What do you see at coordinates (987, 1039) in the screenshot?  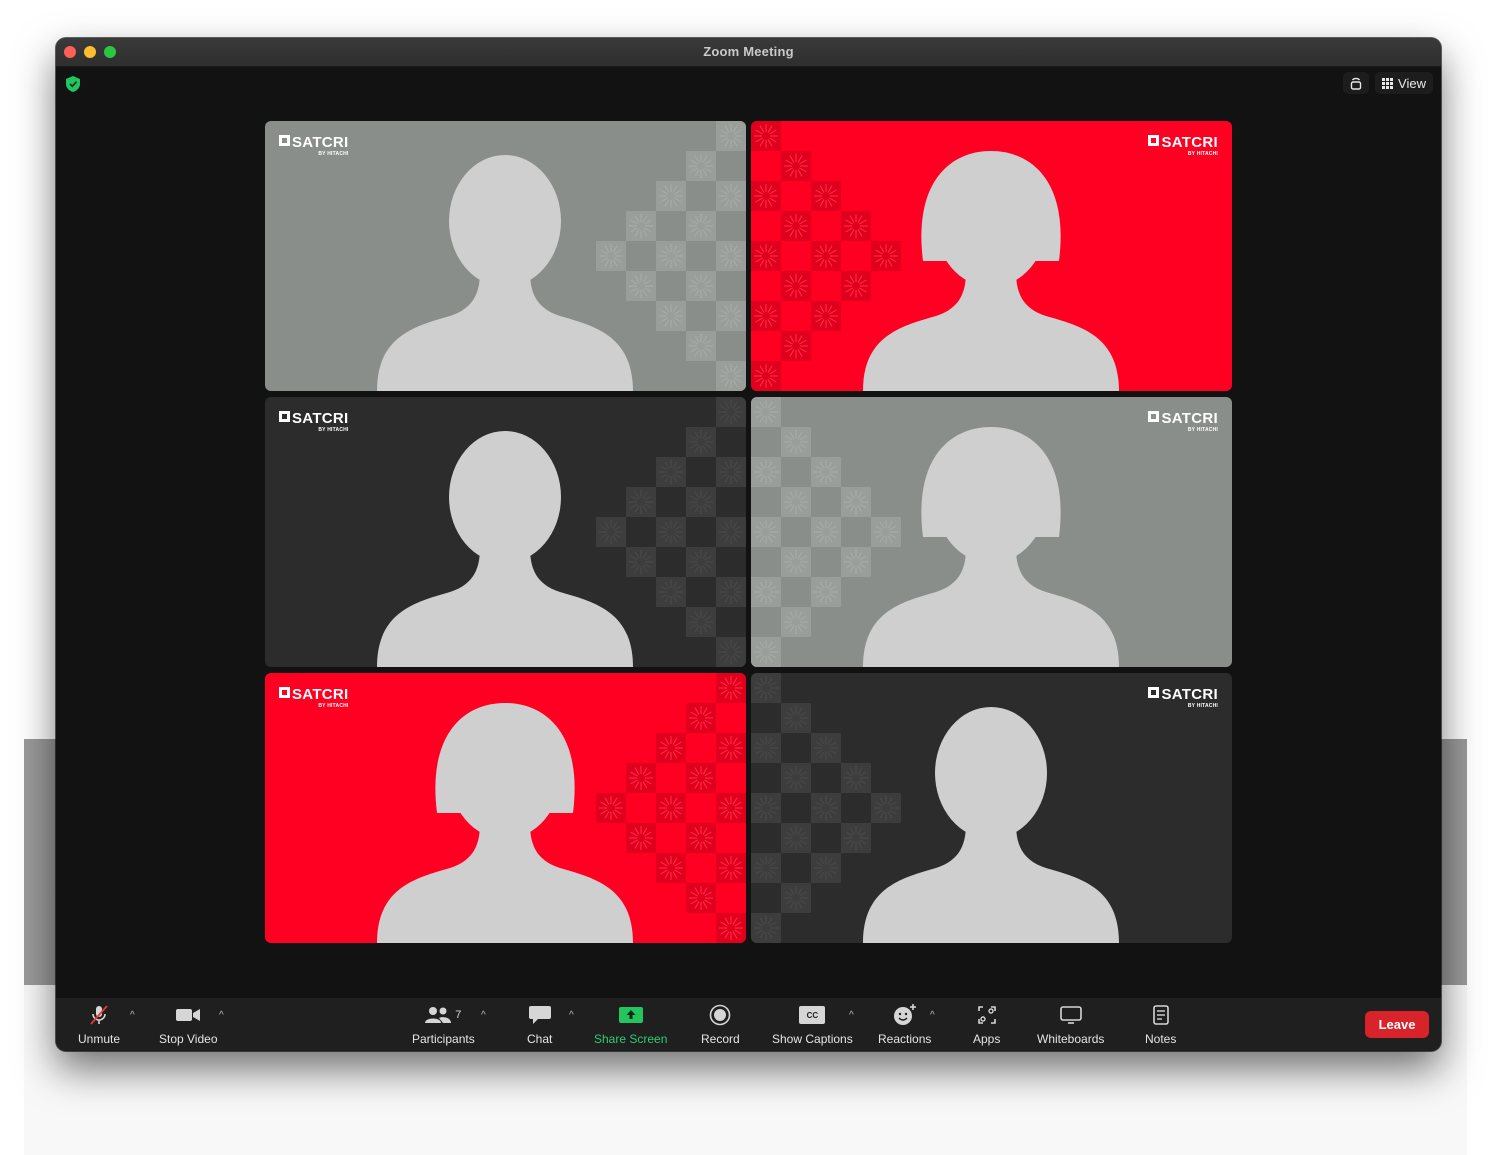 I see `apps-label: Apps` at bounding box center [987, 1039].